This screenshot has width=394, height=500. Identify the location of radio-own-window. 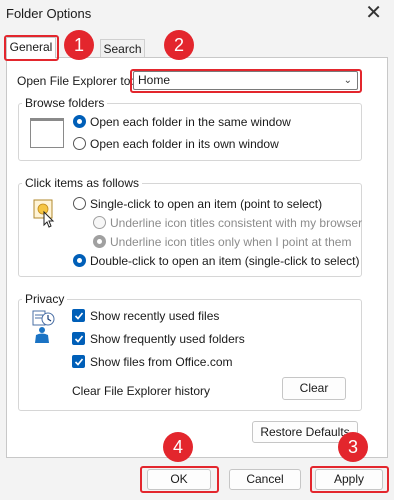
(79, 143).